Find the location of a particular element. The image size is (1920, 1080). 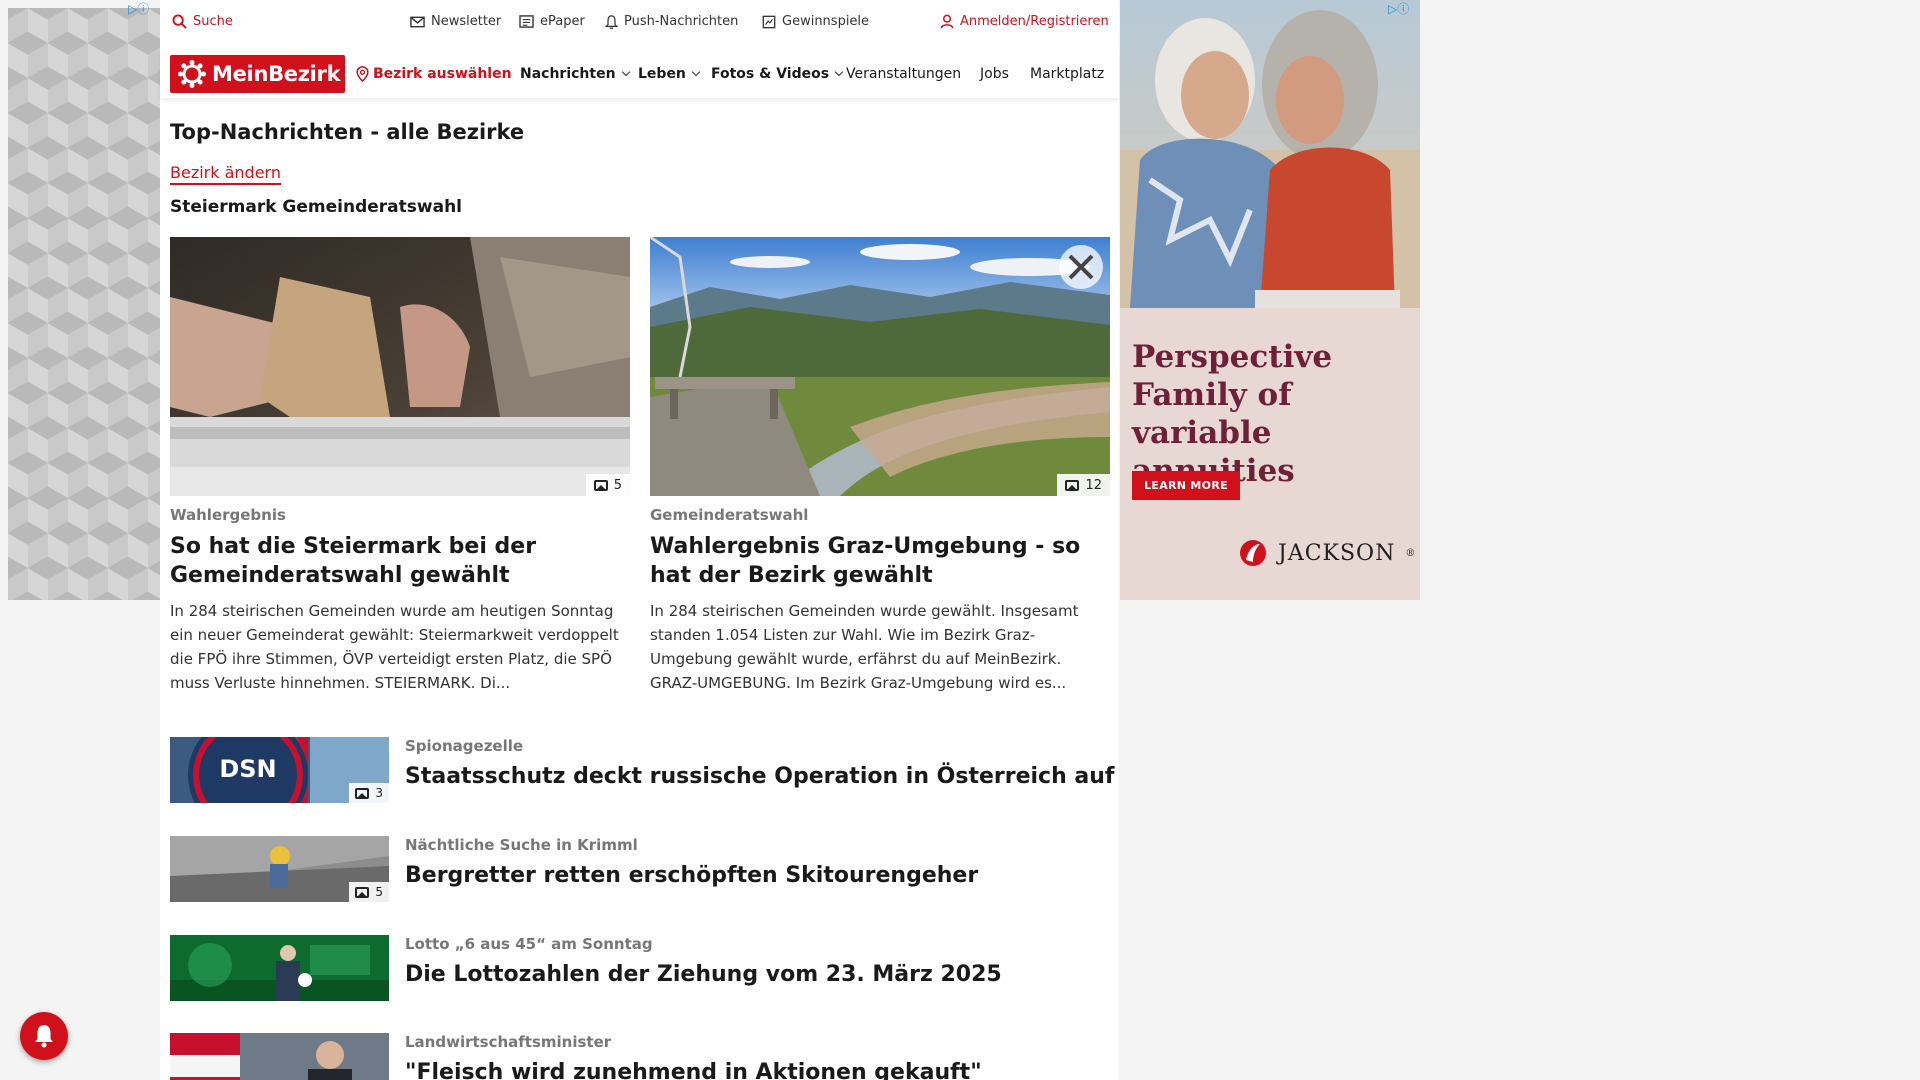

search-icon is located at coordinates (179, 21).